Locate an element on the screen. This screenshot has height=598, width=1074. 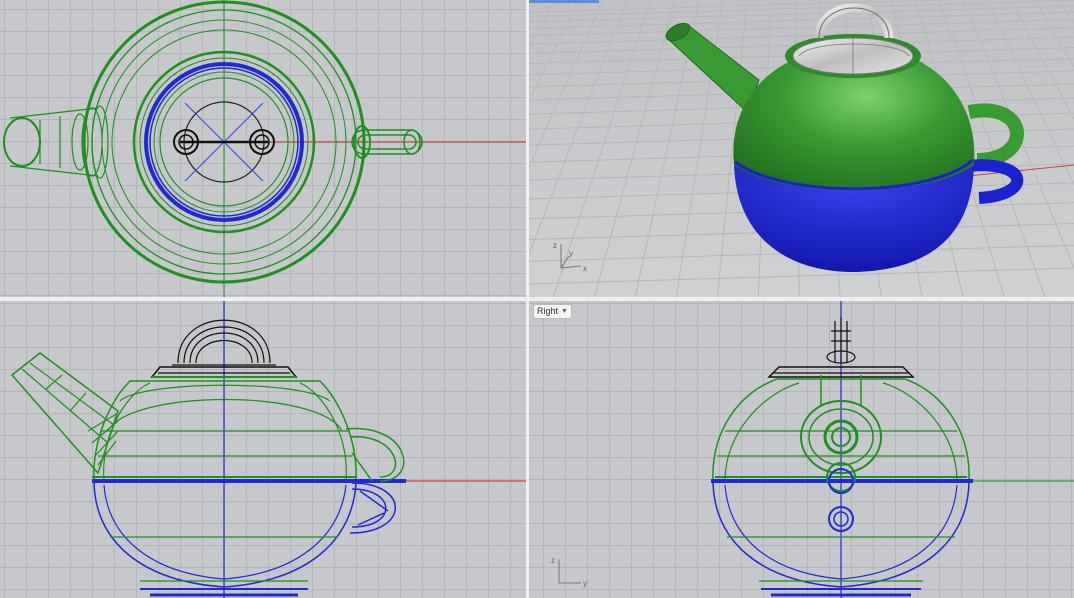
viewport-title-right: Right ▼ is located at coordinates (552, 311).